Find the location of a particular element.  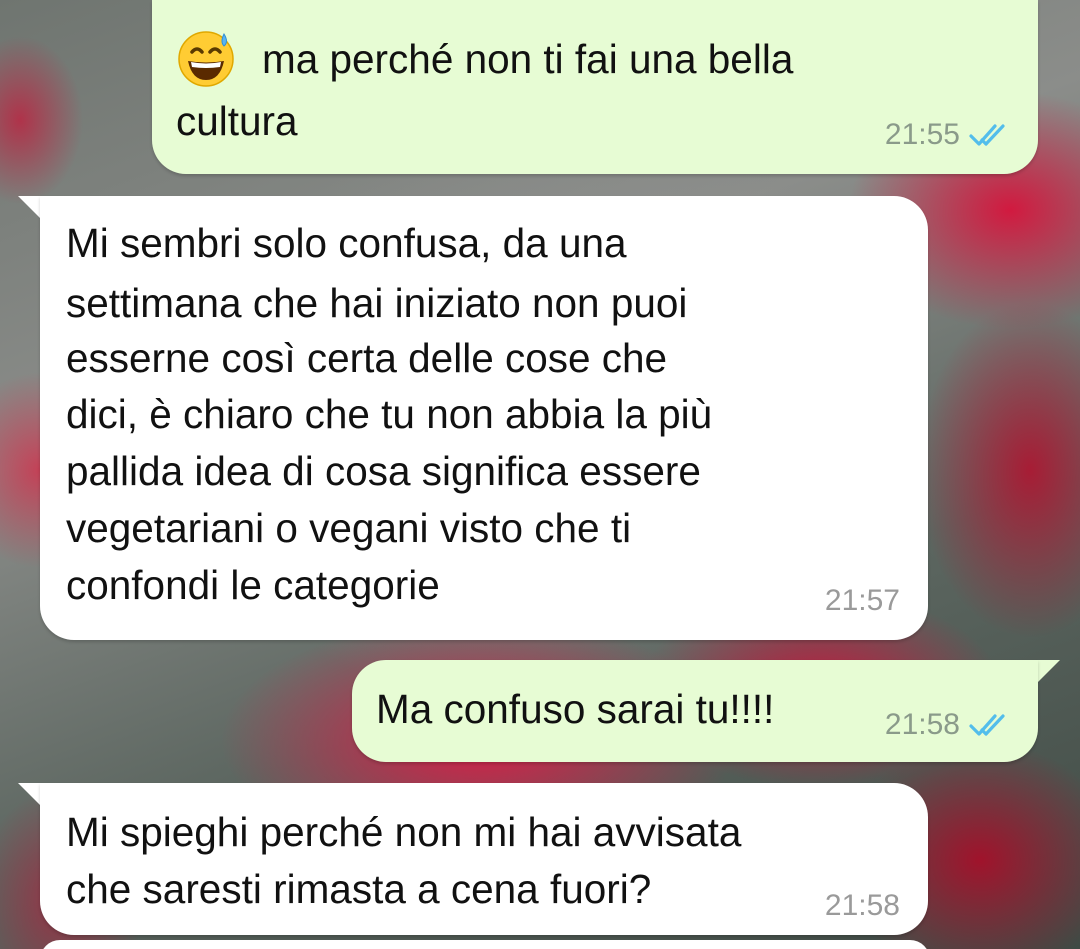

message-timestamp: 21:57 is located at coordinates (862, 600).